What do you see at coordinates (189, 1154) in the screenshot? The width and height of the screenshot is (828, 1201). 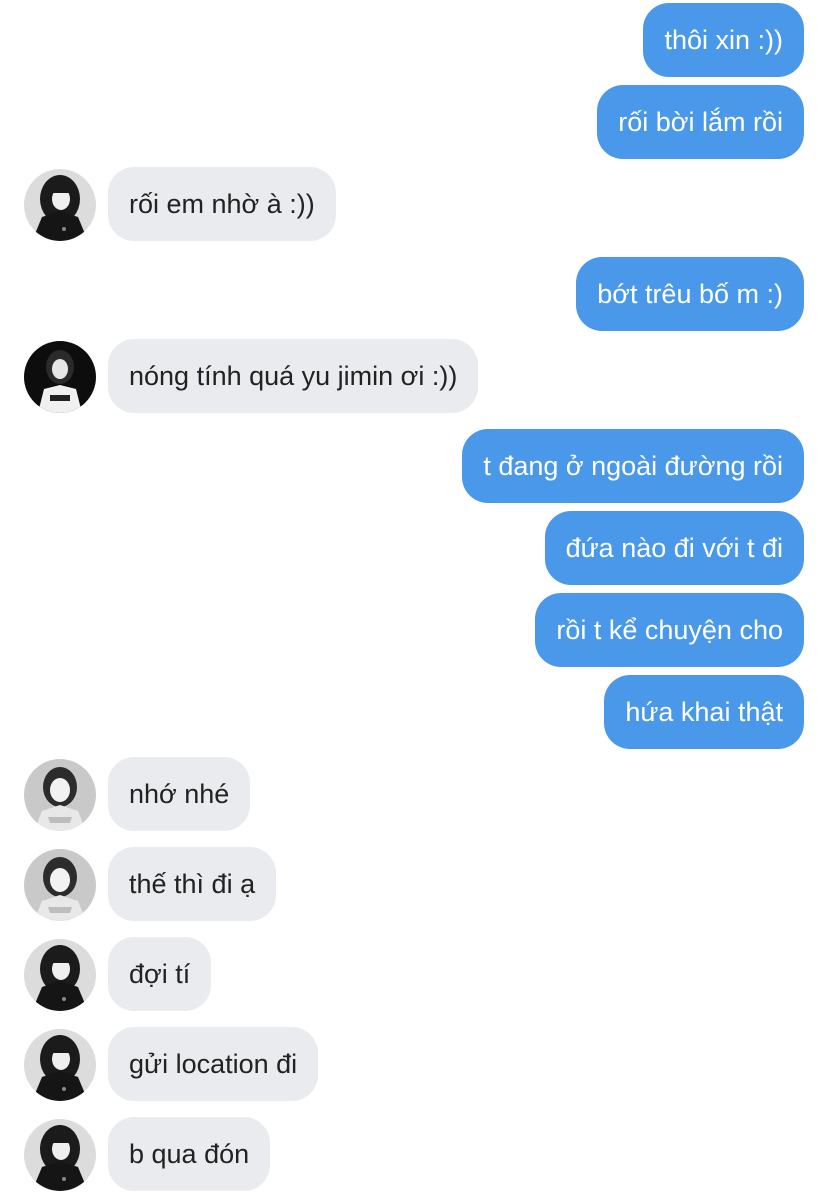 I see `incoming-message-bubble: b qua đón` at bounding box center [189, 1154].